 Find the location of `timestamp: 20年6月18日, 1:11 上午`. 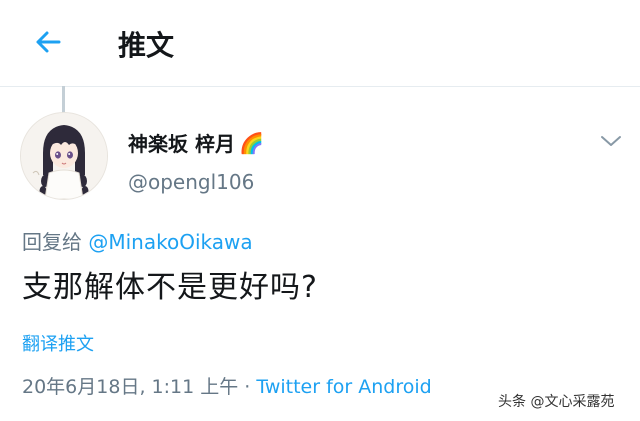

timestamp: 20年6月18日, 1:11 上午 is located at coordinates (130, 387).